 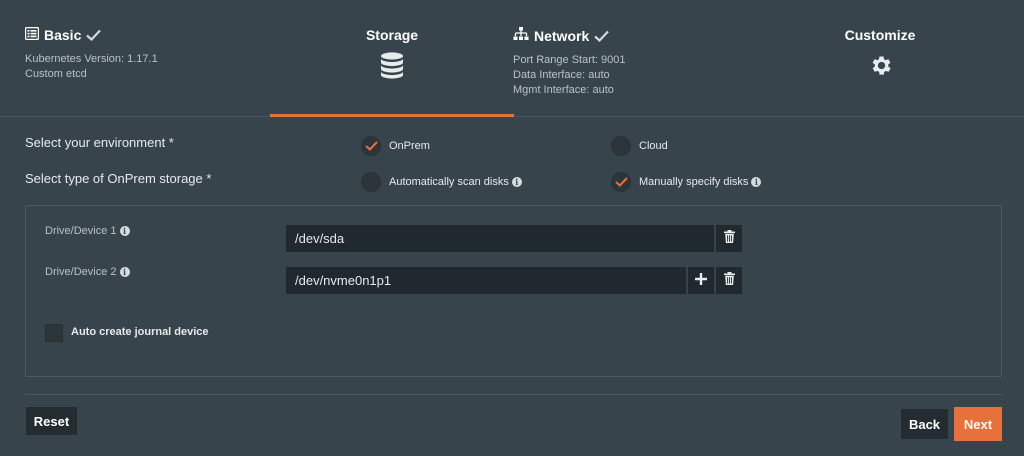 I want to click on step-basic-title: Basic, so click(x=63, y=35).